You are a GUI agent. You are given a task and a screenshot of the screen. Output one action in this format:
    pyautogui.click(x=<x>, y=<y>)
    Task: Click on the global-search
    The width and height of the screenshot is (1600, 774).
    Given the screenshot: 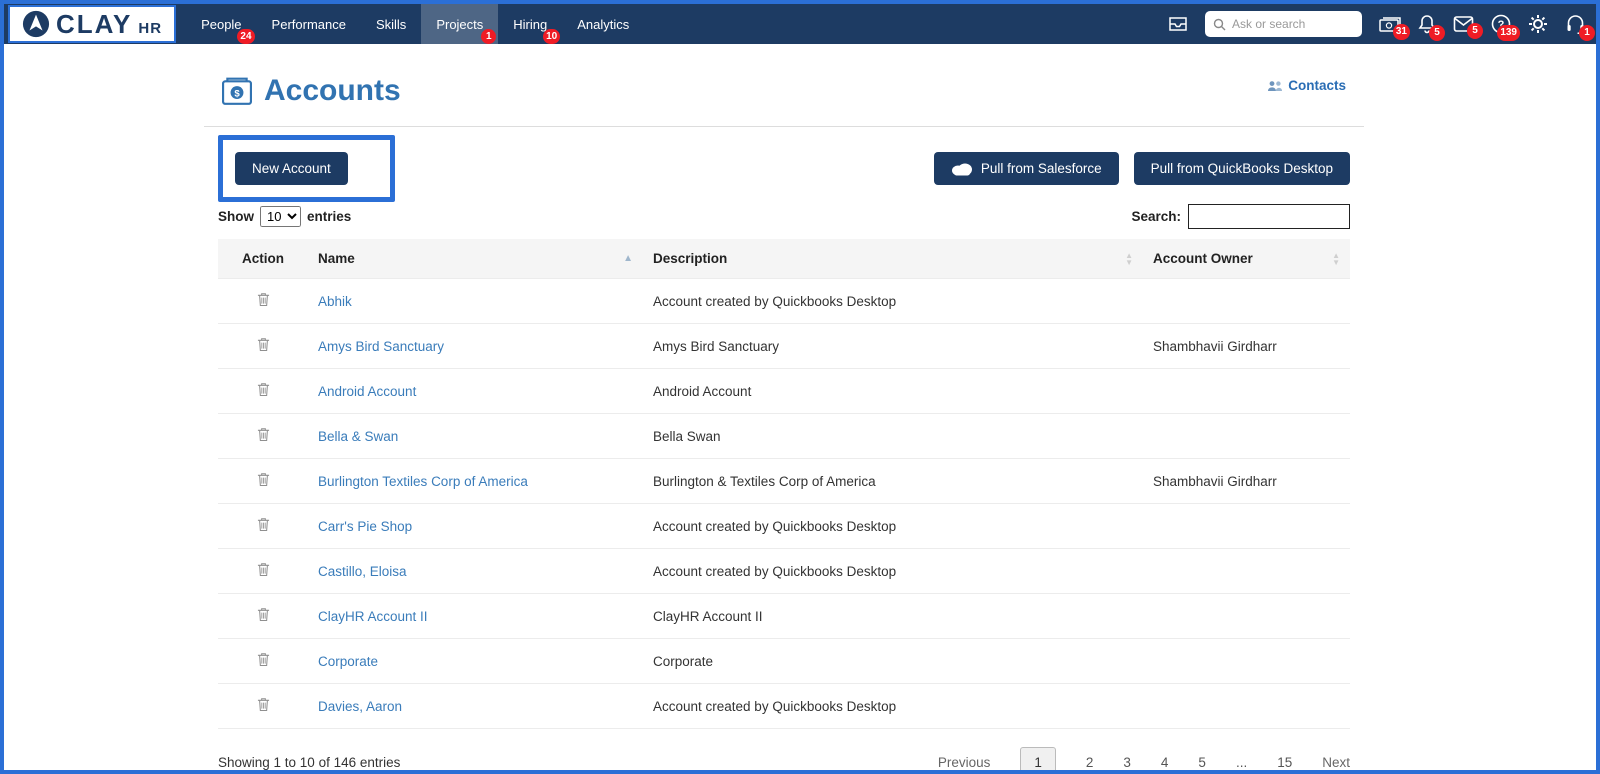 What is the action you would take?
    pyautogui.click(x=1283, y=24)
    